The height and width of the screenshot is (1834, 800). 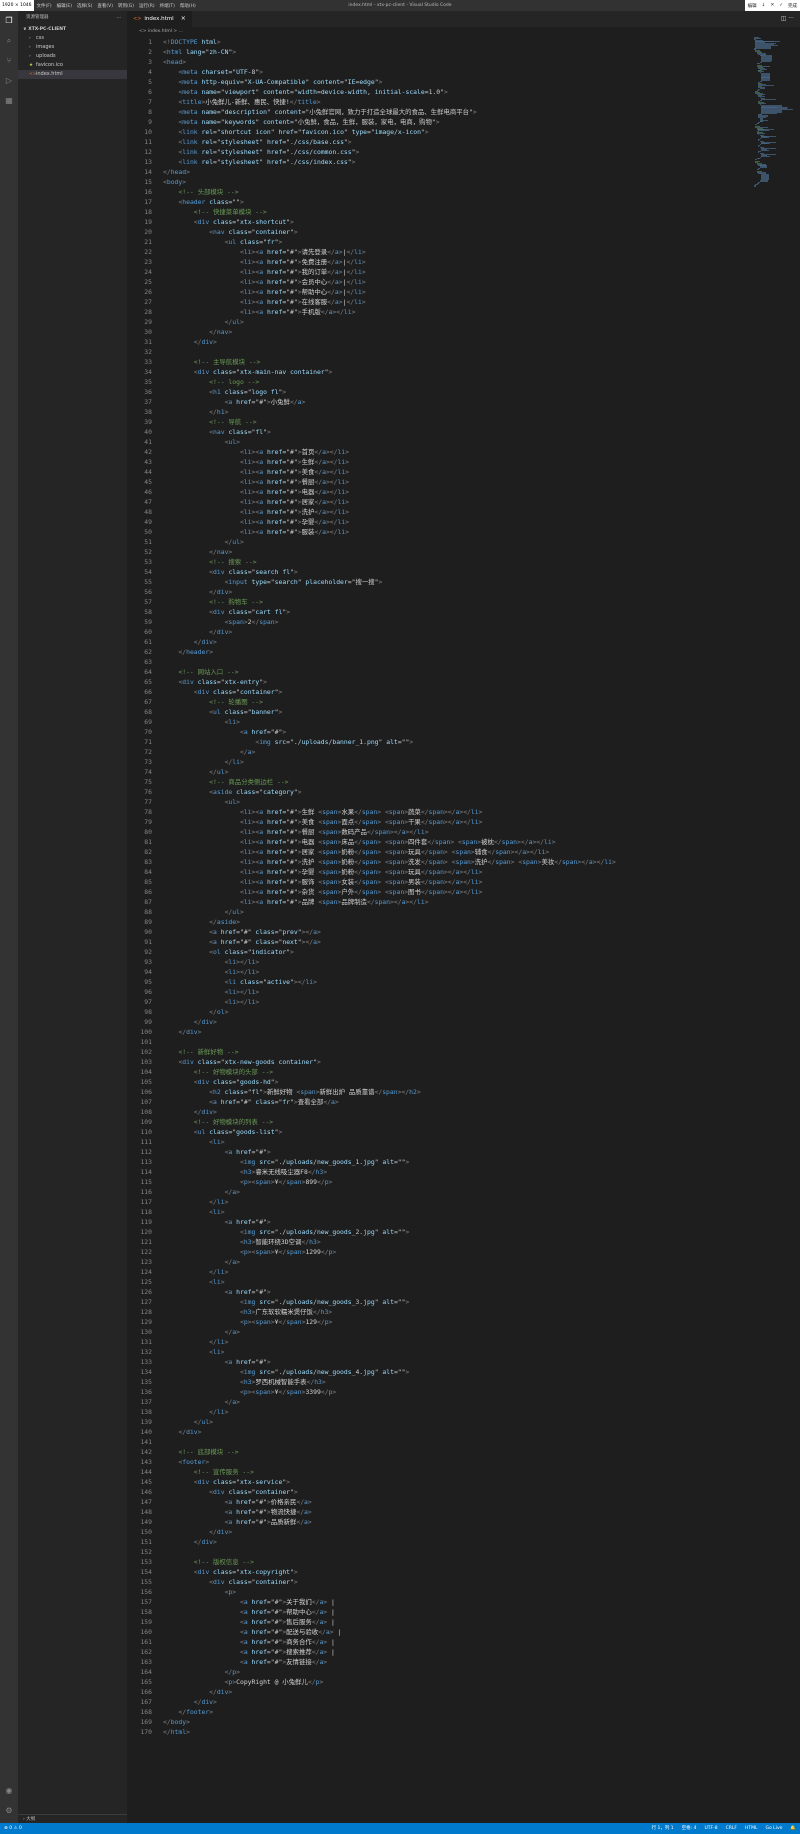 I want to click on code-line: 149 <a href="#">品质新鲜</a>, so click(x=437, y=1522).